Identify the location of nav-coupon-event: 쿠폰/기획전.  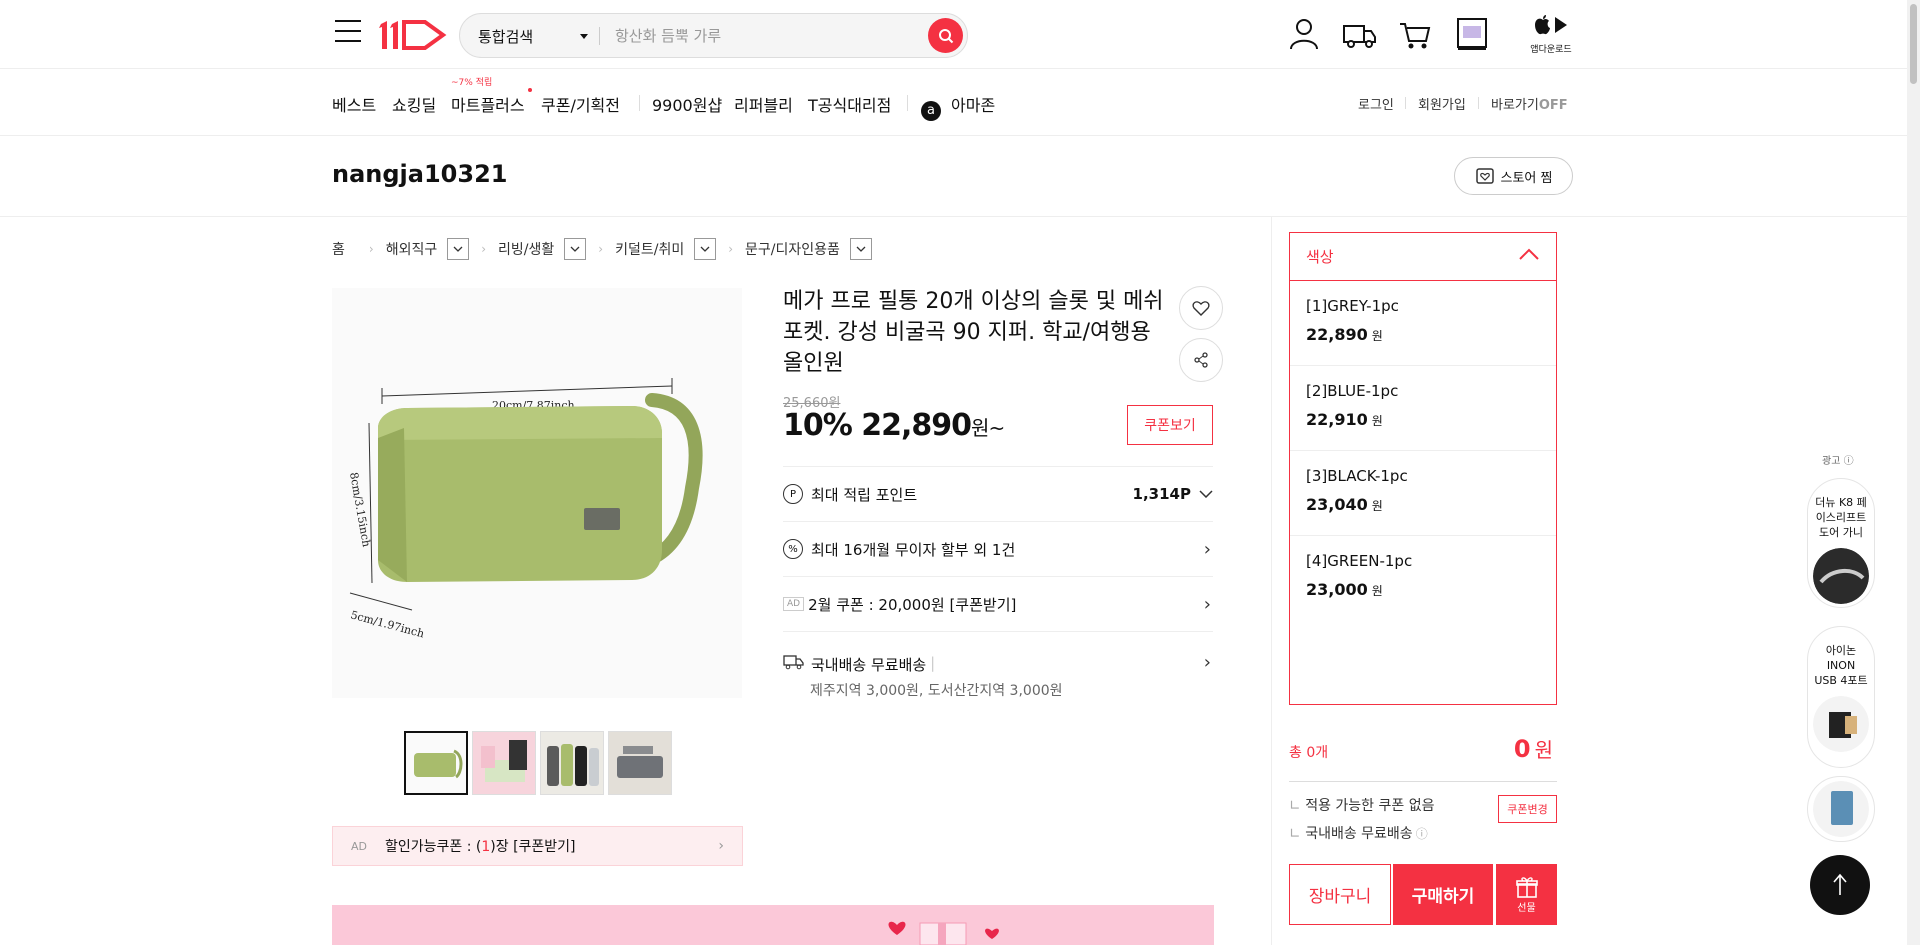
(580, 104).